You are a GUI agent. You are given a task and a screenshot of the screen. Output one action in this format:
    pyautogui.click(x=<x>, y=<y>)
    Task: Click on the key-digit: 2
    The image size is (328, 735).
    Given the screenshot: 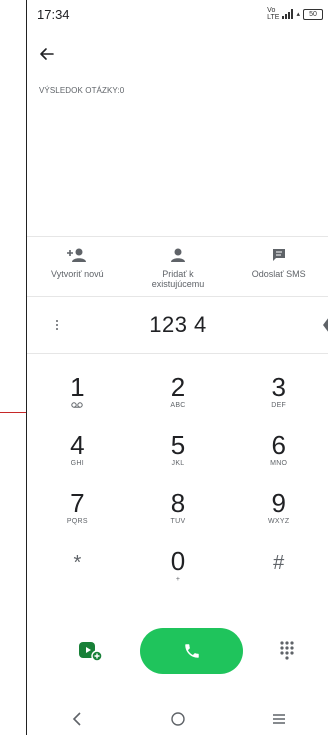 What is the action you would take?
    pyautogui.click(x=178, y=387)
    